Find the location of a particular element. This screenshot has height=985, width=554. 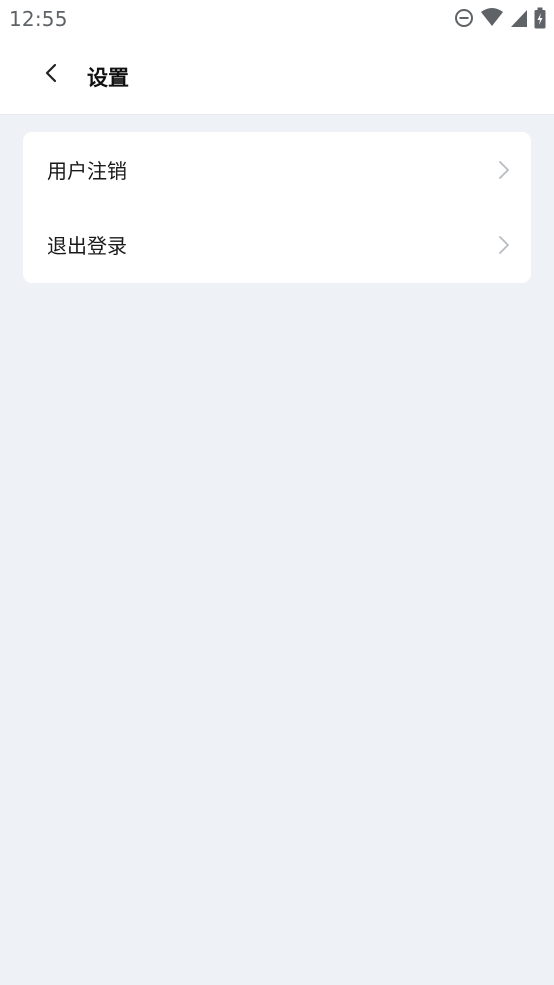

status-time: 12:55 is located at coordinates (38, 19).